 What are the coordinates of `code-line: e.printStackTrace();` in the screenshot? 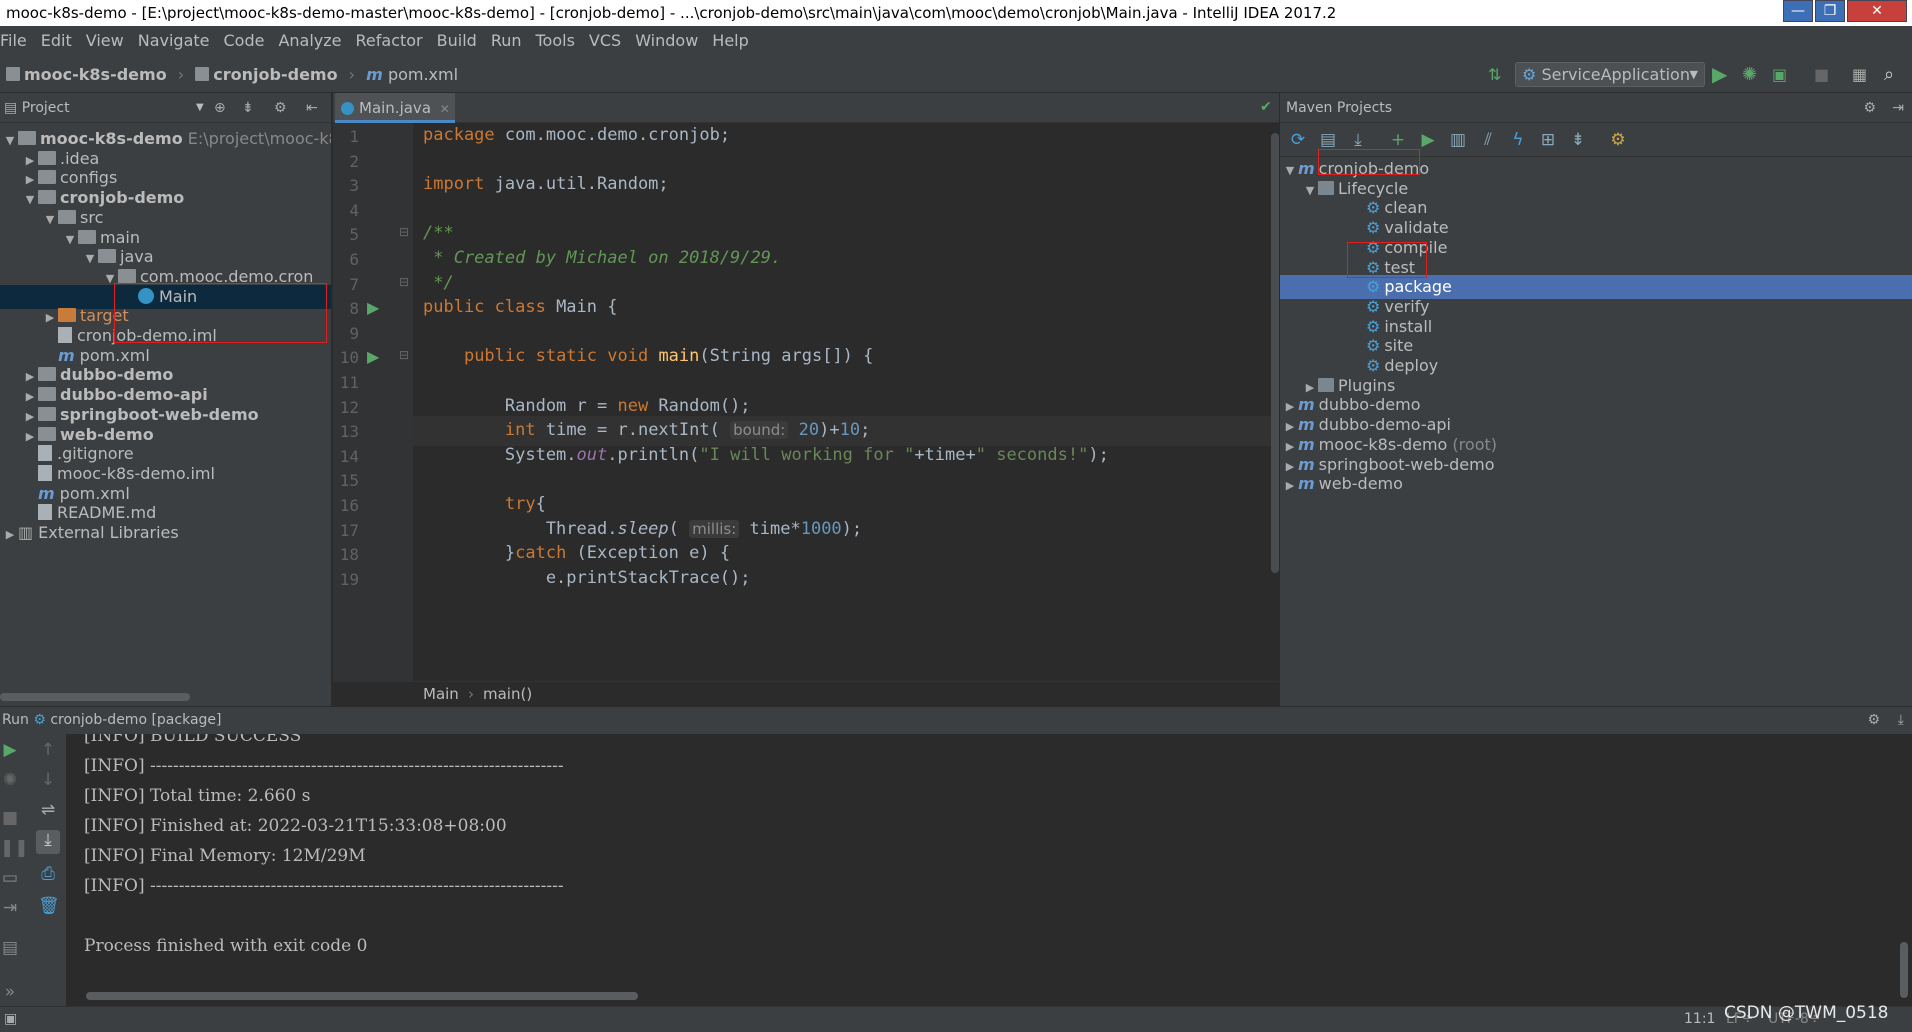 It's located at (587, 578).